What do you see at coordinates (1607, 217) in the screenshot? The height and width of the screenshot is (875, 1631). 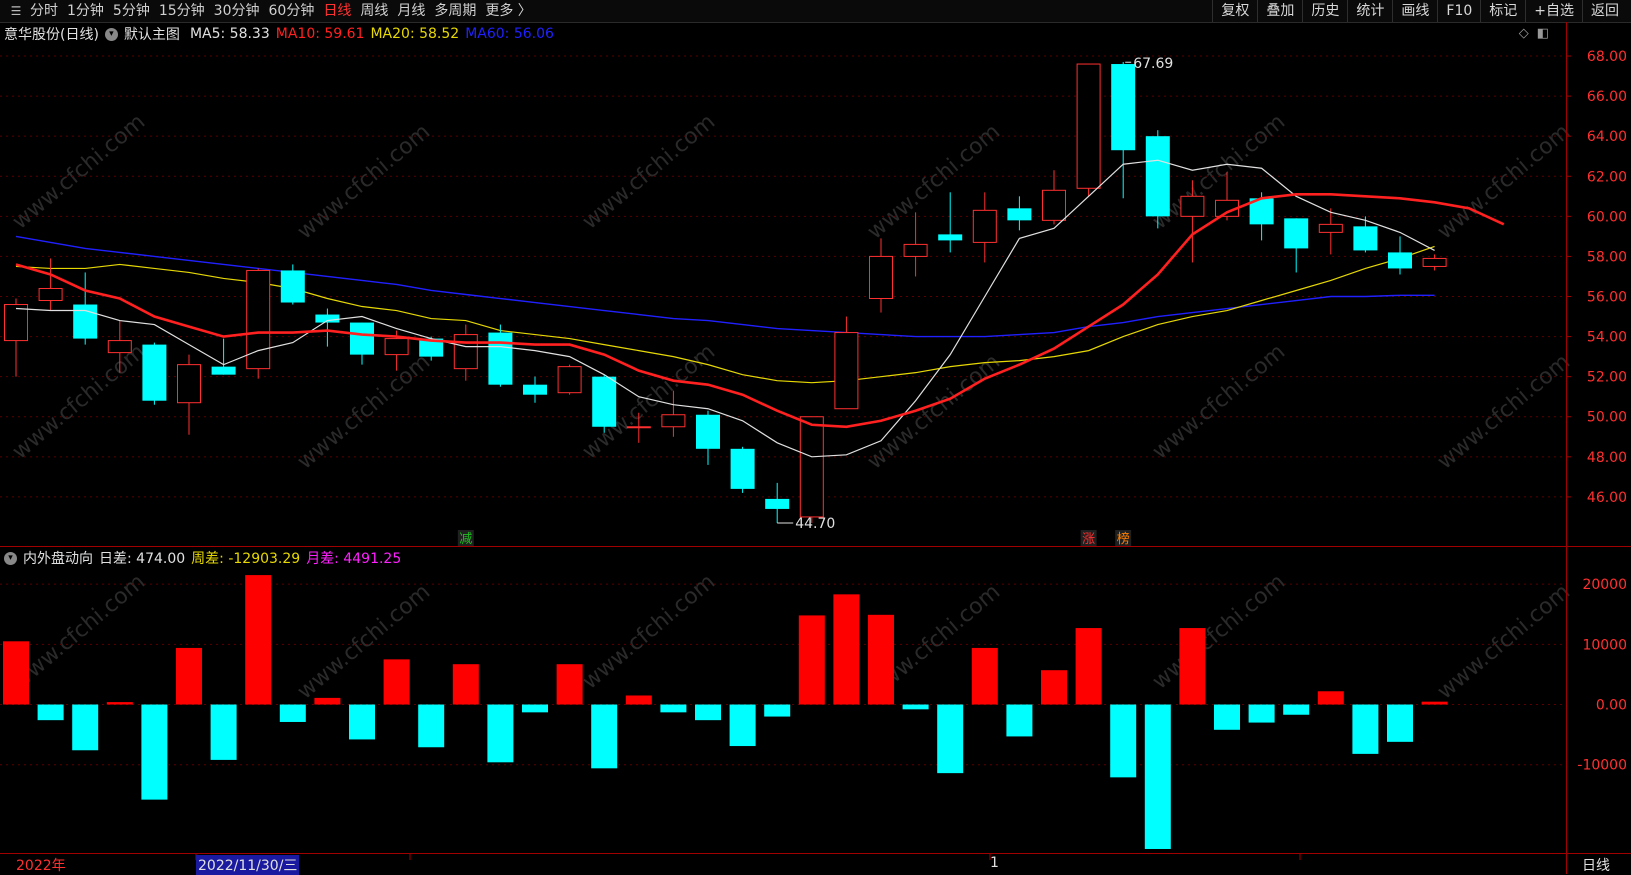 I see `price-tick-label: 60.00` at bounding box center [1607, 217].